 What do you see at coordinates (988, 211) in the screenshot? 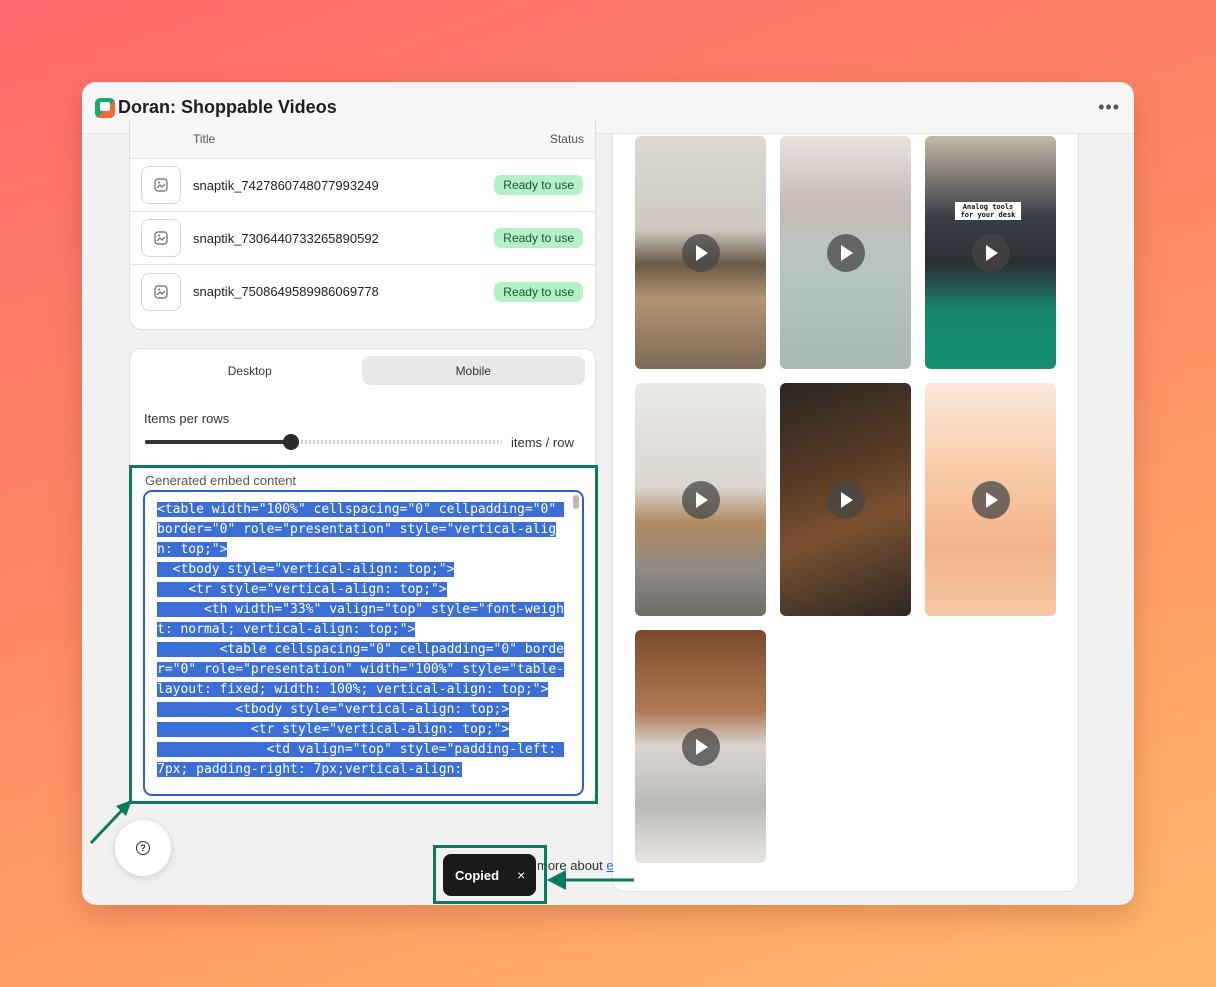
I see `video-caption: Analog tools for your desk` at bounding box center [988, 211].